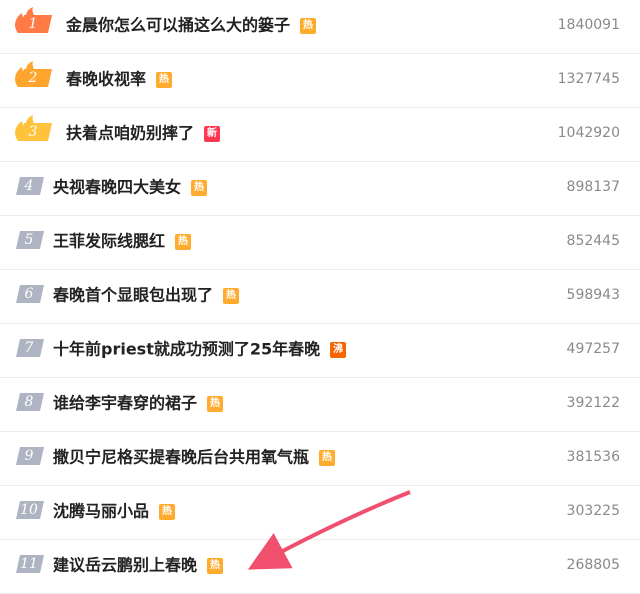 Image resolution: width=640 pixels, height=594 pixels. I want to click on rank-number: 11, so click(29, 564).